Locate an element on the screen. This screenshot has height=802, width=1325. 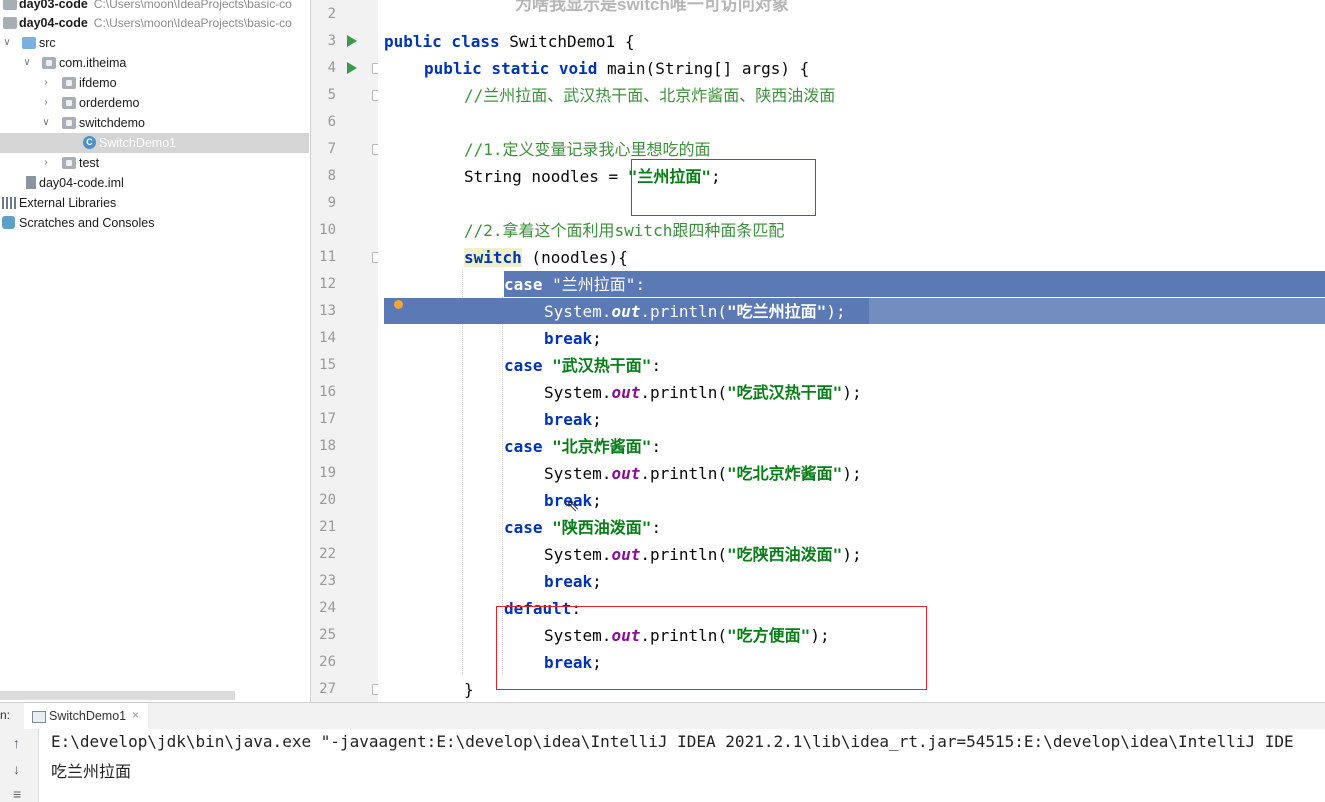
java-class-icon: C is located at coordinates (89, 142).